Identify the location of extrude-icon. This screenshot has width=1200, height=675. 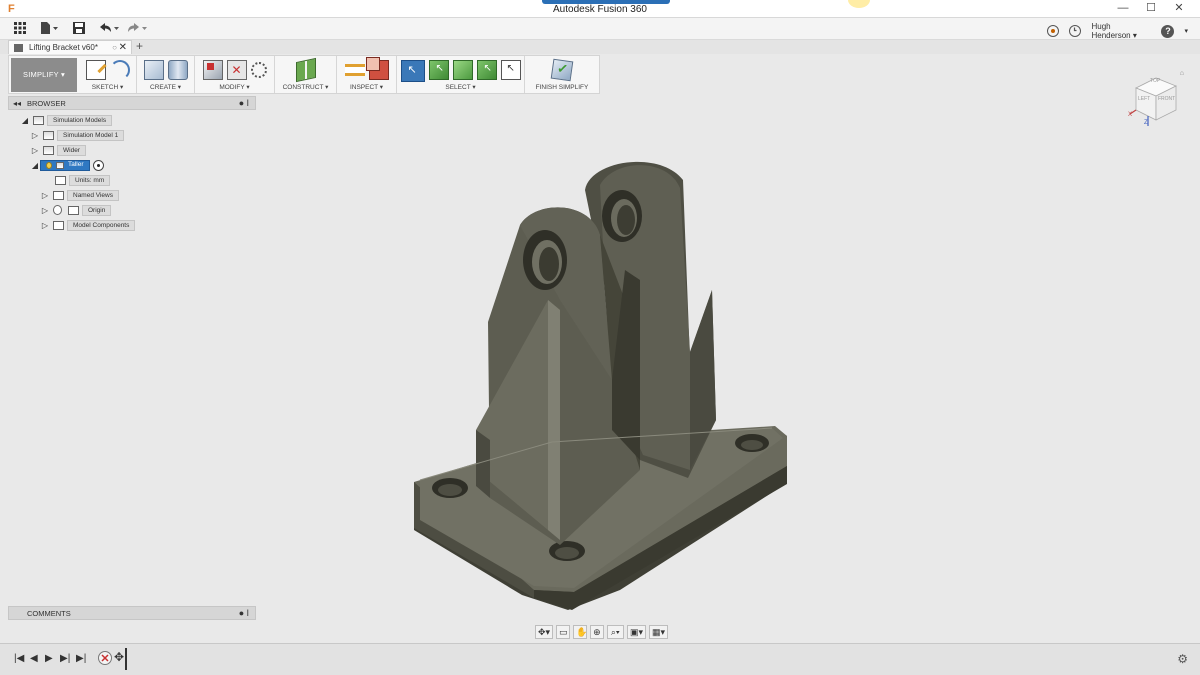
(177, 70).